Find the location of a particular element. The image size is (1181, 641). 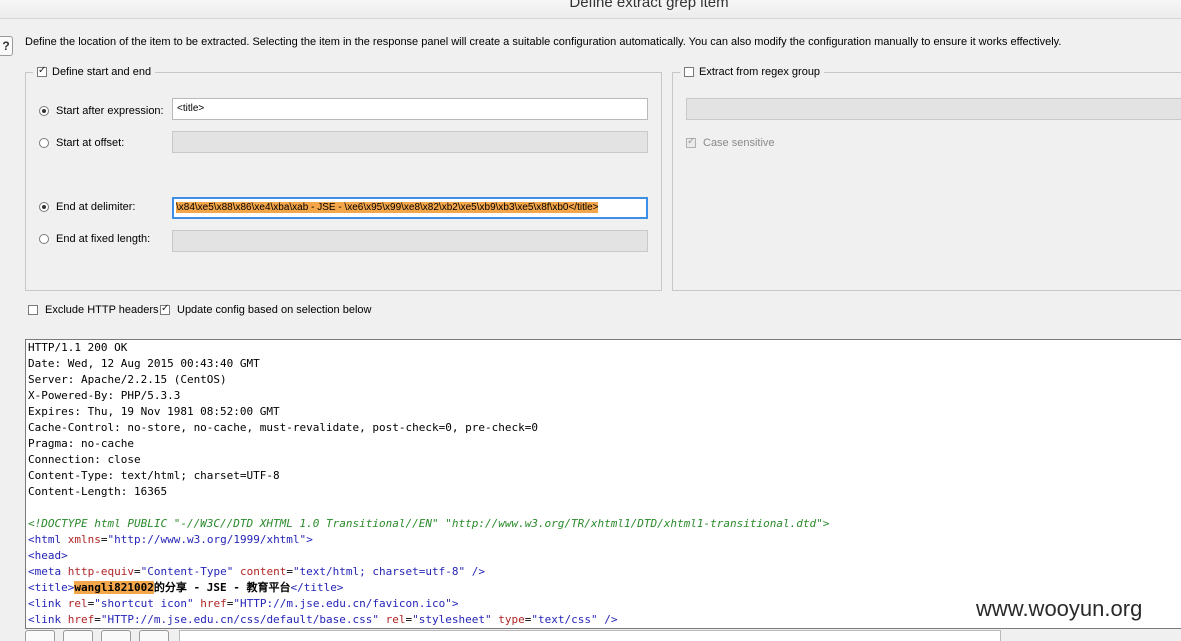

watermark-text: www.wooyun.org is located at coordinates (1059, 608).